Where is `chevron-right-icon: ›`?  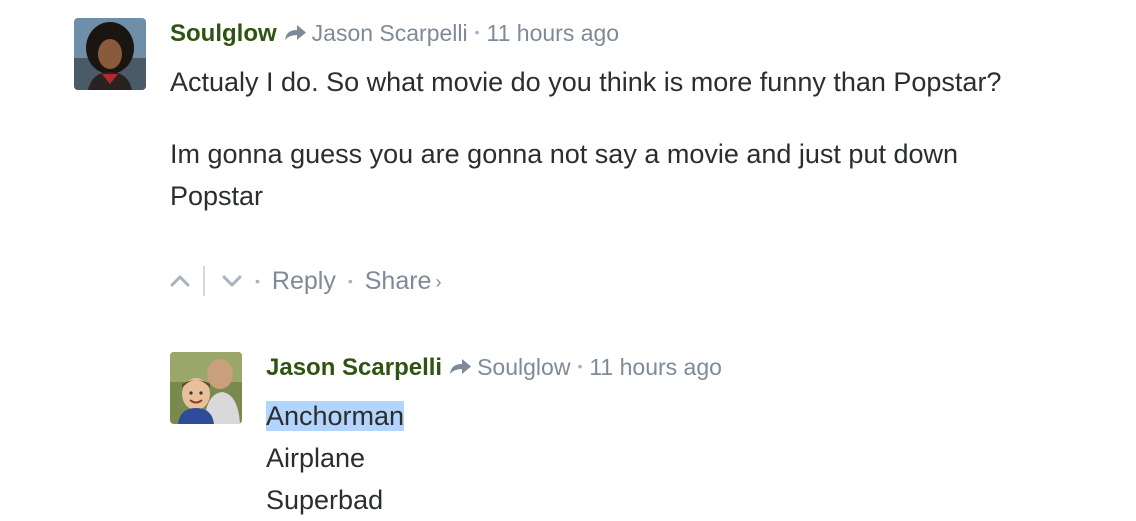 chevron-right-icon: › is located at coordinates (438, 281).